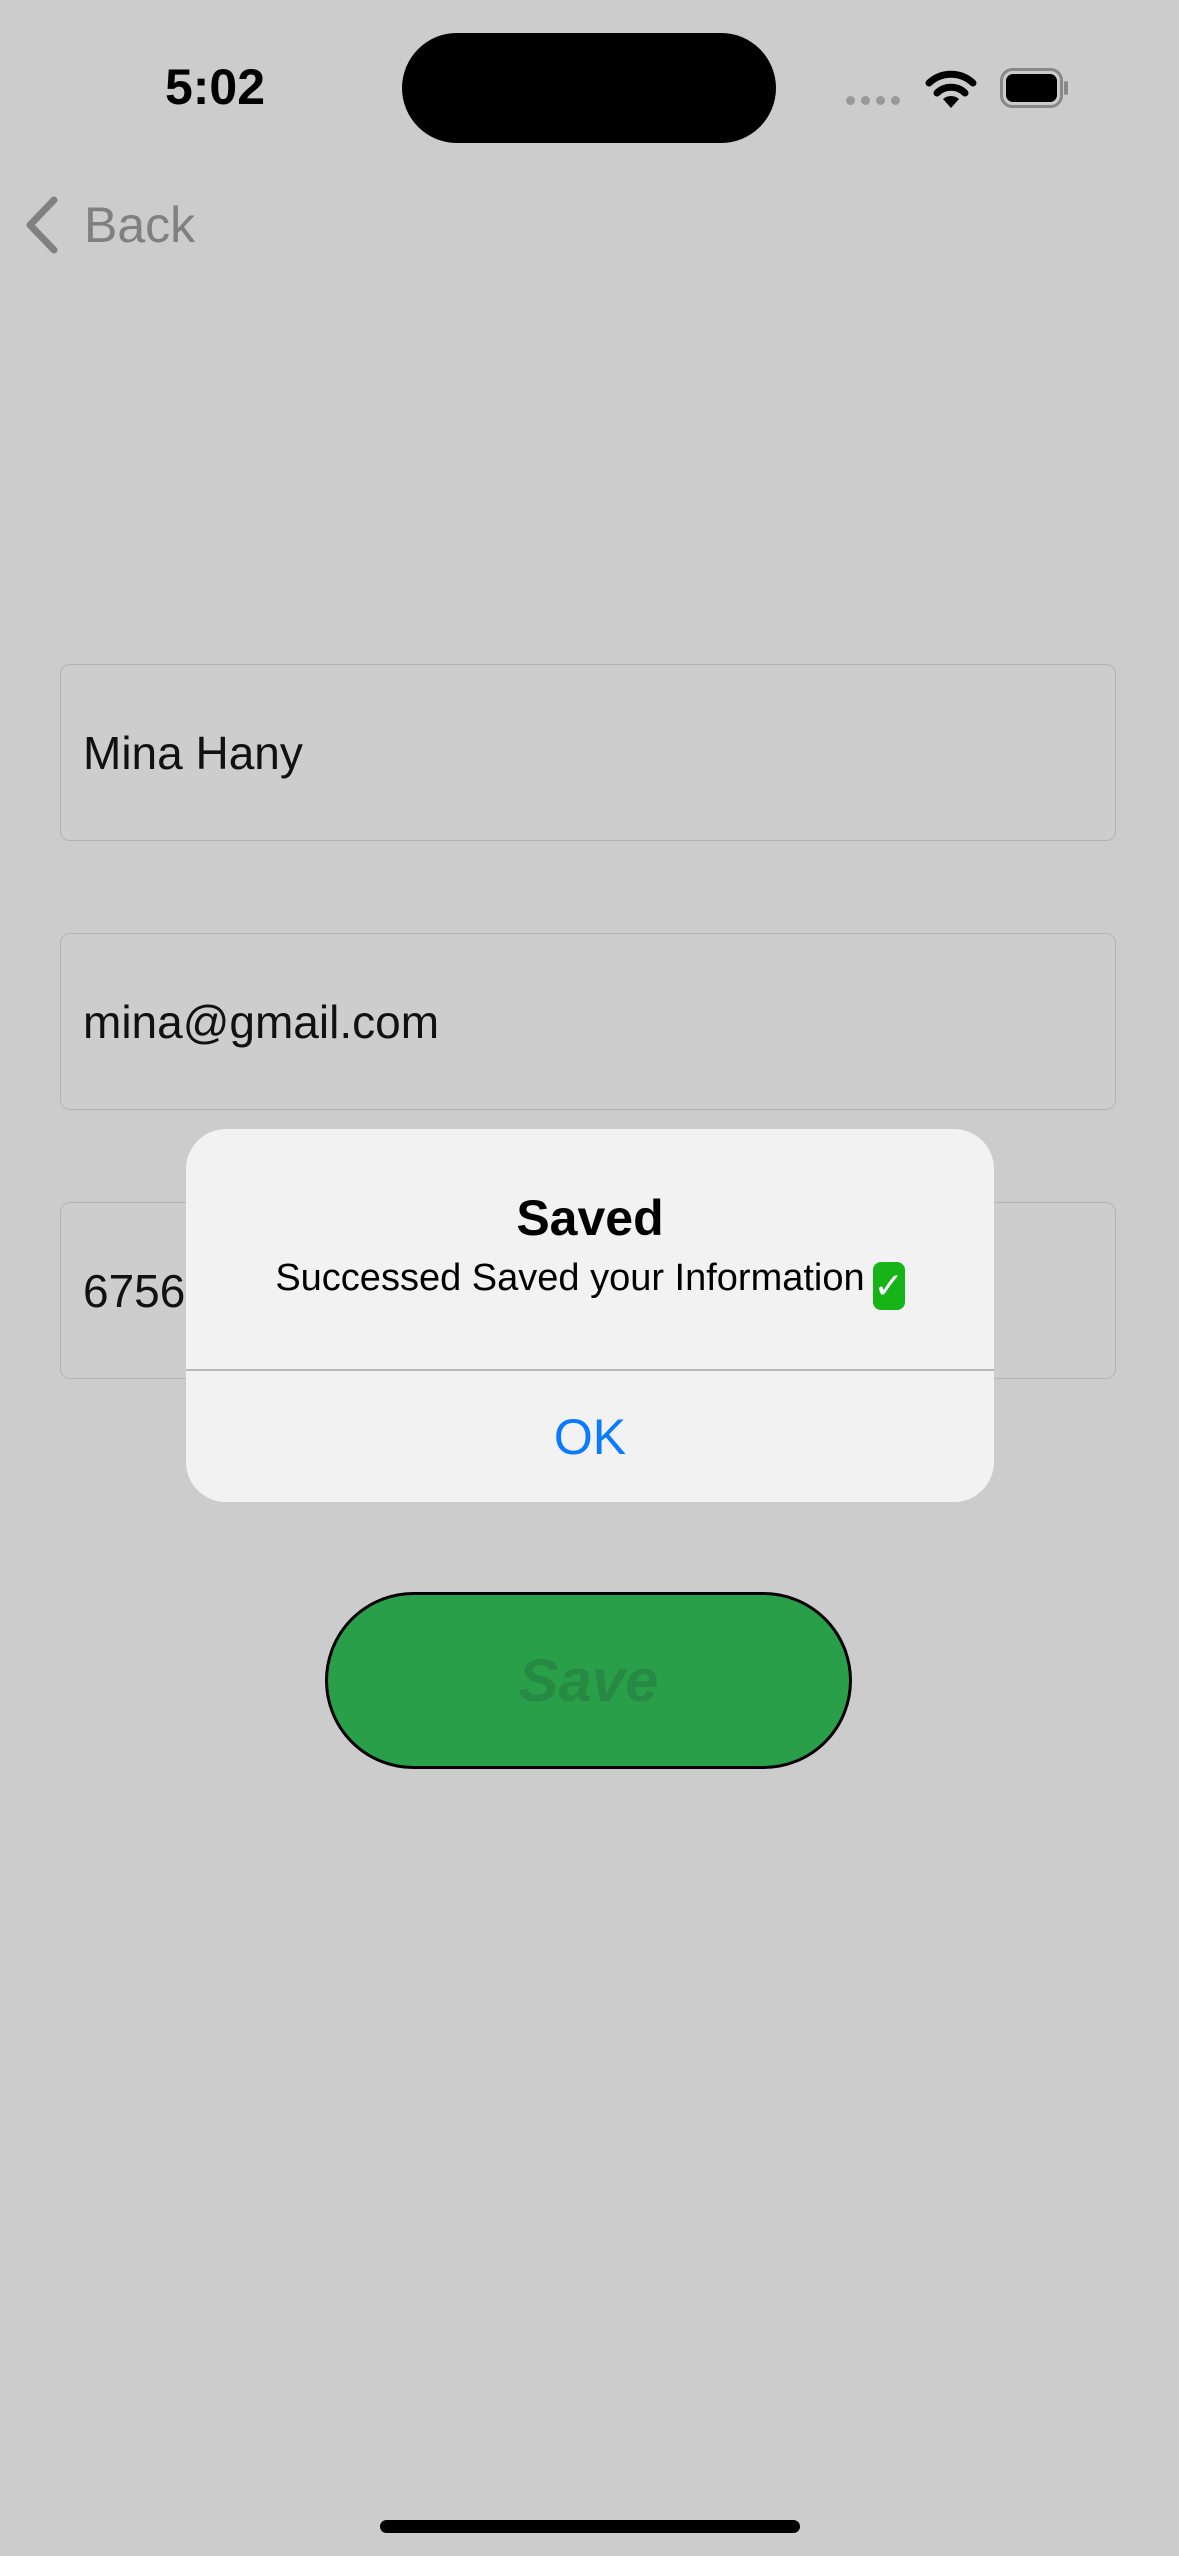 The height and width of the screenshot is (2556, 1179). Describe the element at coordinates (589, 88) in the screenshot. I see `dynamic-island` at that location.